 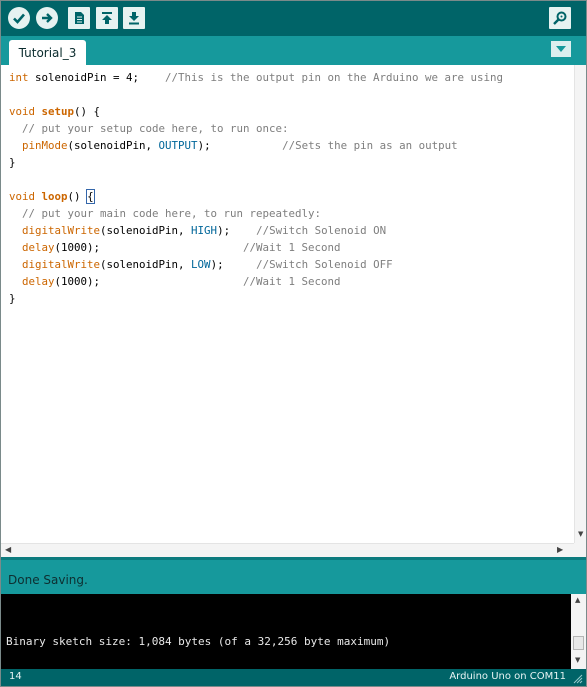 What do you see at coordinates (15, 676) in the screenshot?
I see `line-number: 14` at bounding box center [15, 676].